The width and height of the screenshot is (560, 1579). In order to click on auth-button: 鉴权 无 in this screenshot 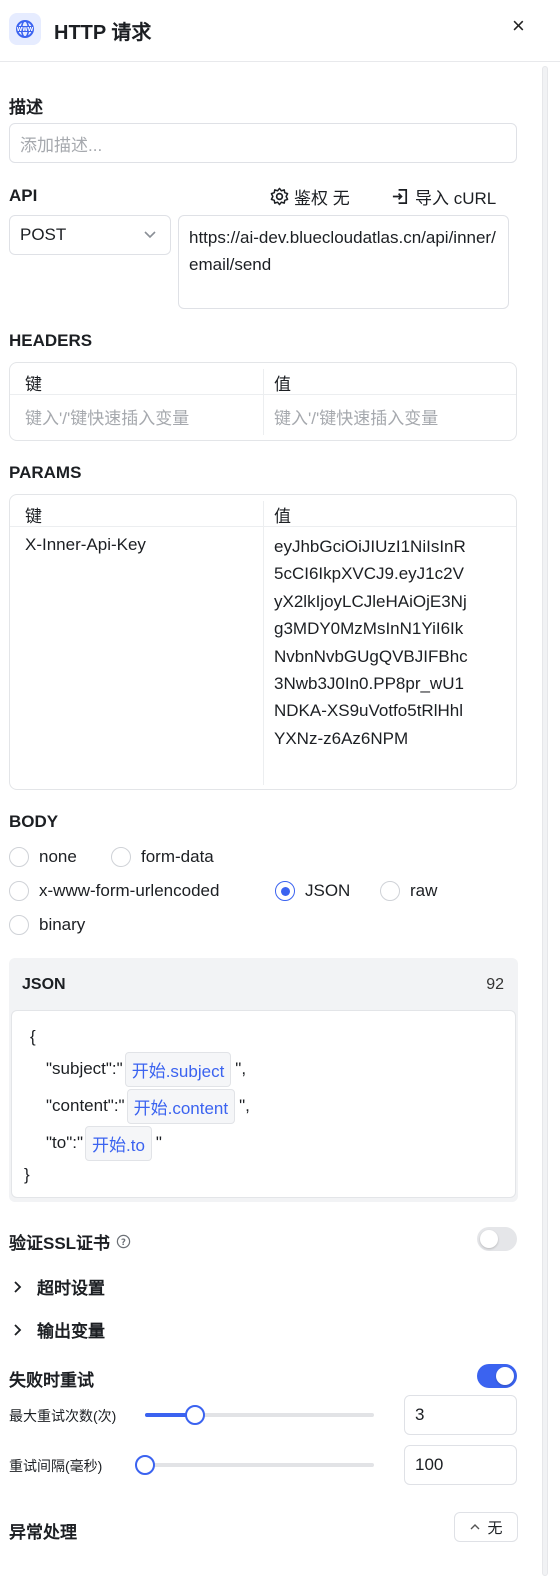, I will do `click(310, 196)`.